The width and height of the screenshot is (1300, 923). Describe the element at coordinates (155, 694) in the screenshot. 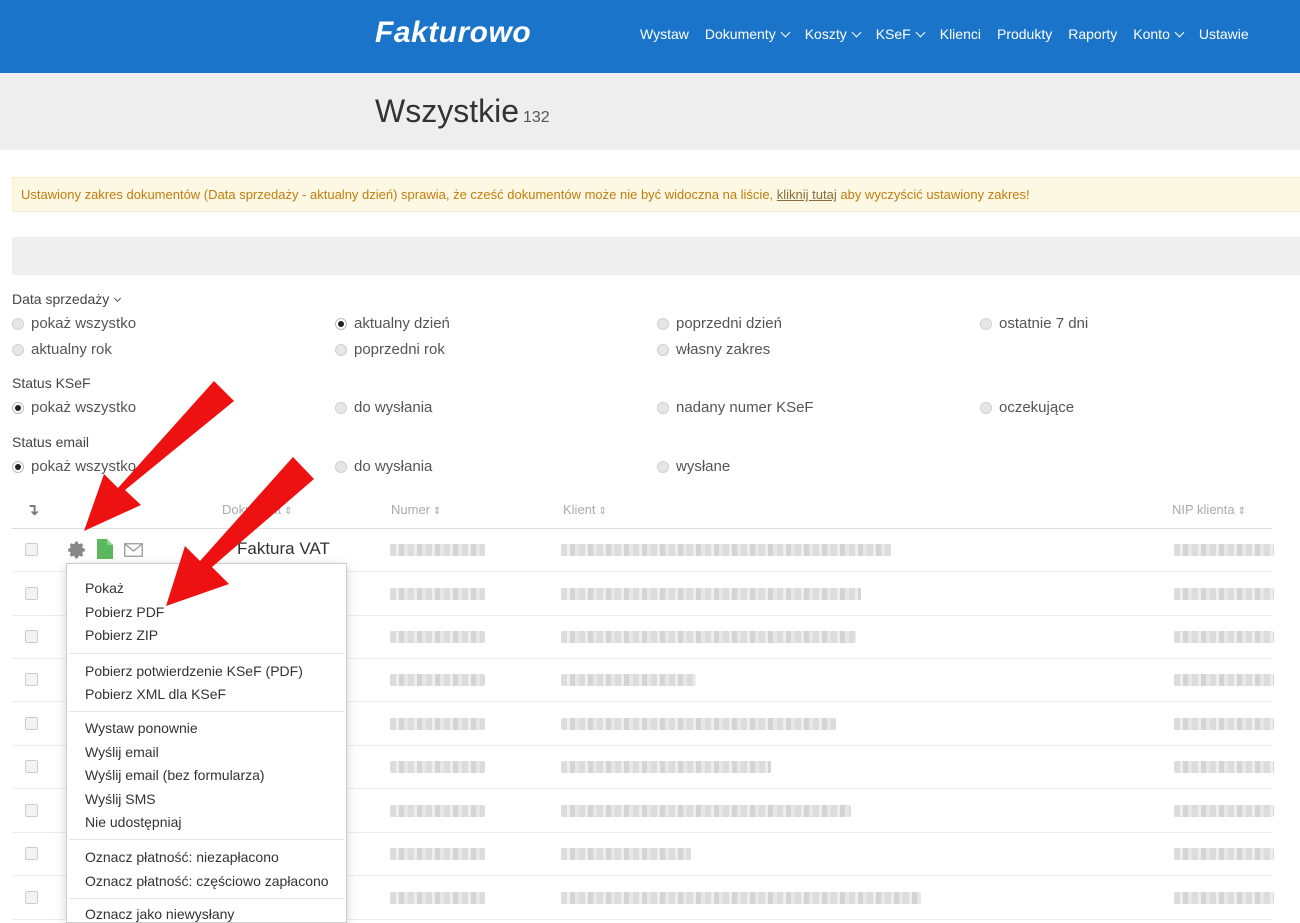

I see `menu-item-download-ksef-xml: Pobierz XML dla KSeF` at that location.